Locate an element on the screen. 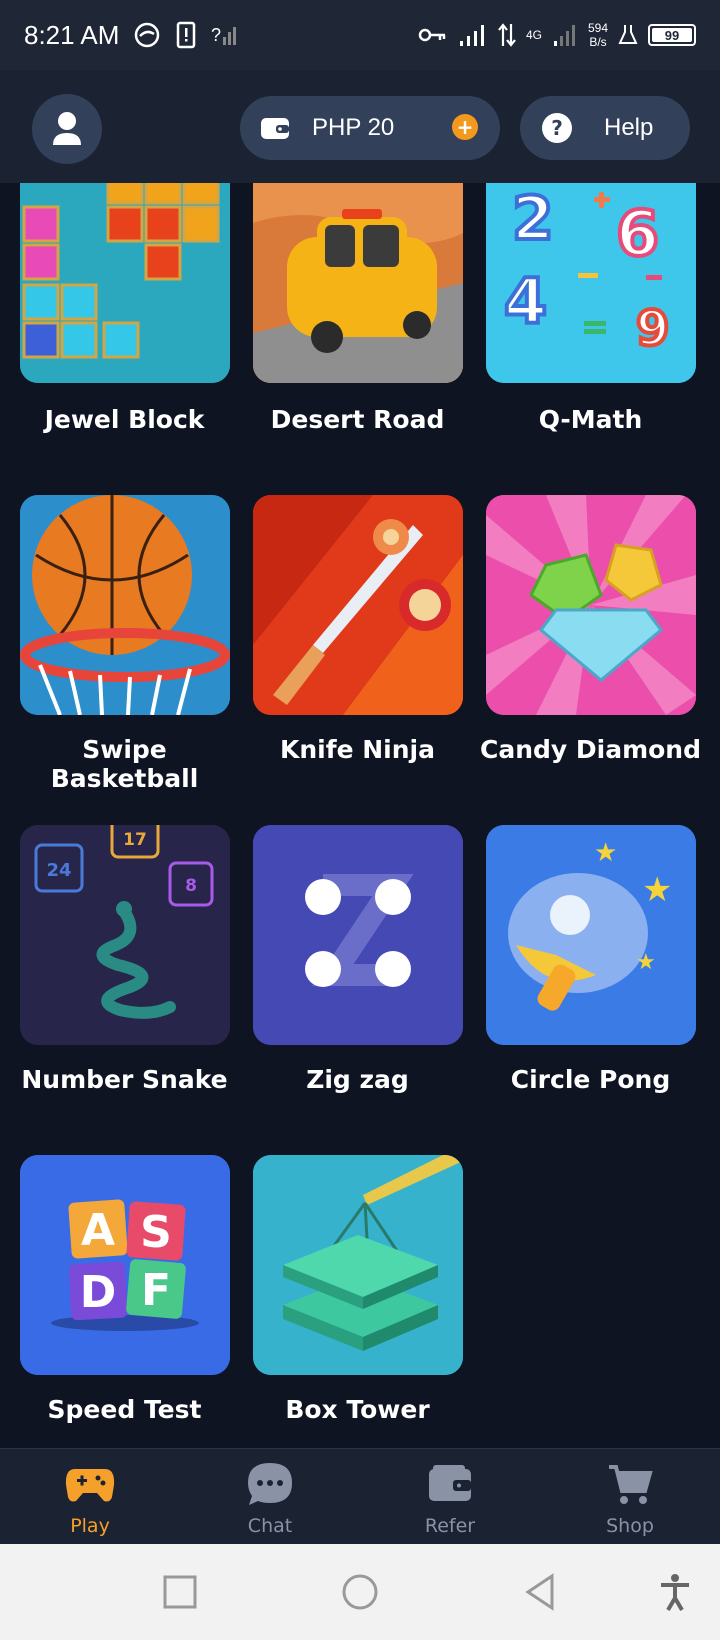  wallet-balance-button: PHP 20 + is located at coordinates (370, 128).